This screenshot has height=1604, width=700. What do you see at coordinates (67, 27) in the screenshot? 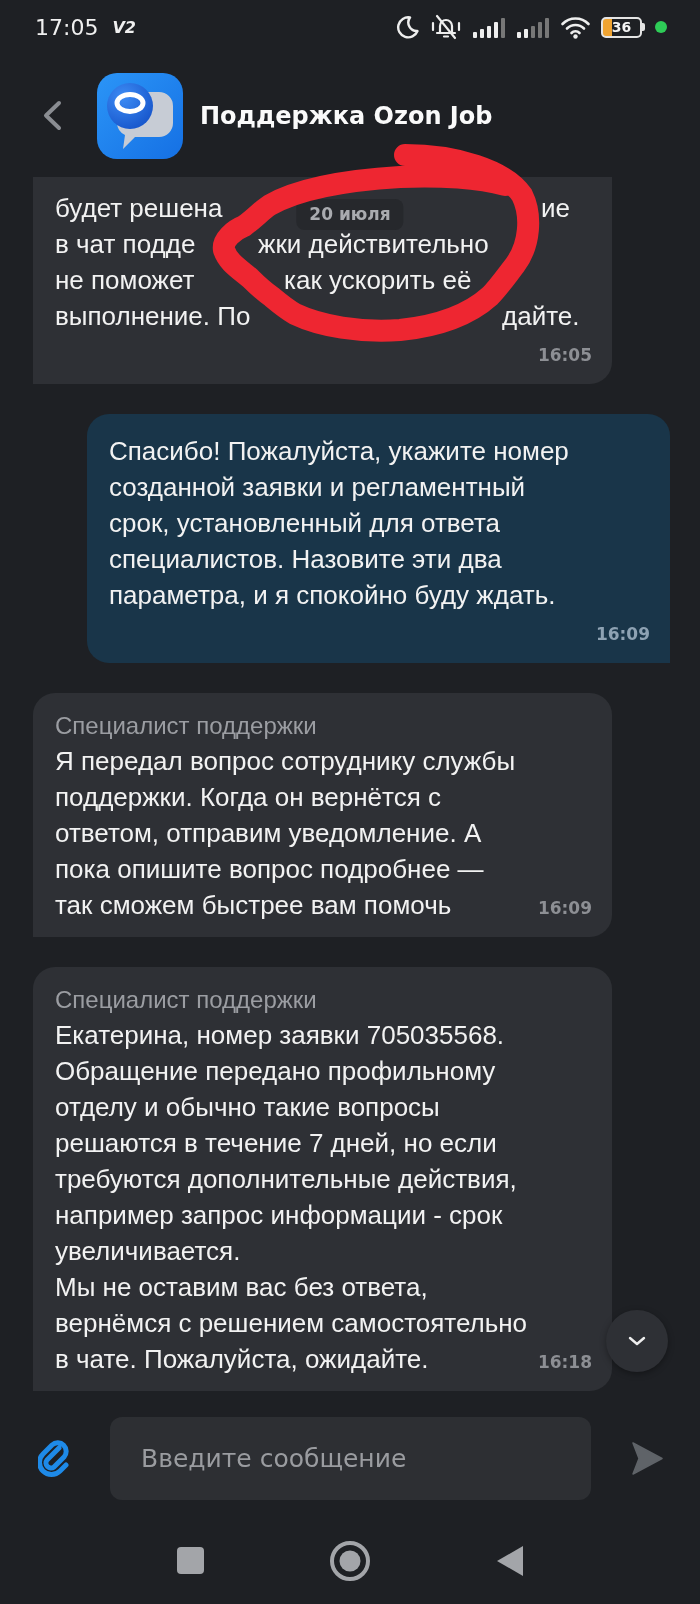
I see `status-time: 17:05` at bounding box center [67, 27].